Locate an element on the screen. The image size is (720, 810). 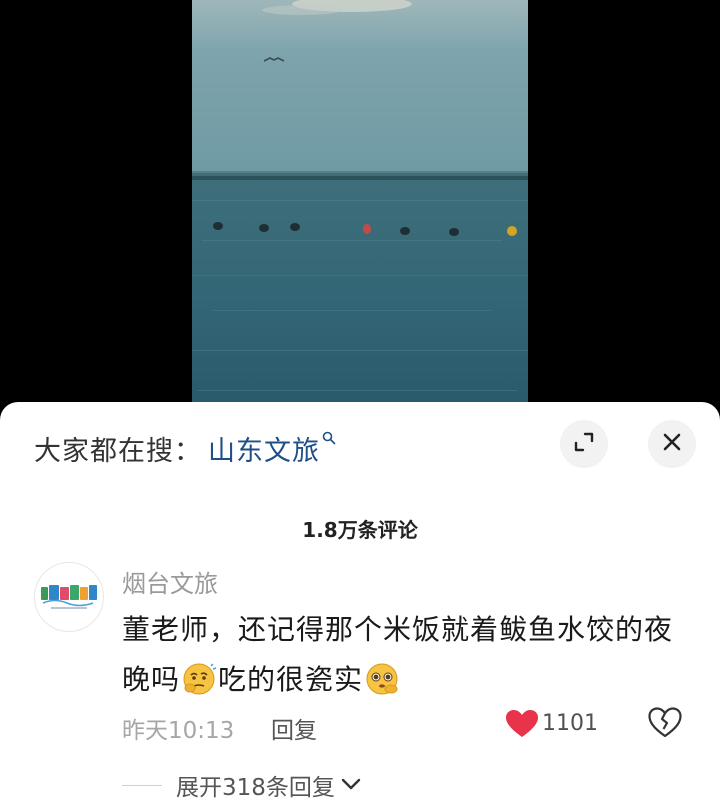
expand-replies-label: 展开318条回复 is located at coordinates (255, 788).